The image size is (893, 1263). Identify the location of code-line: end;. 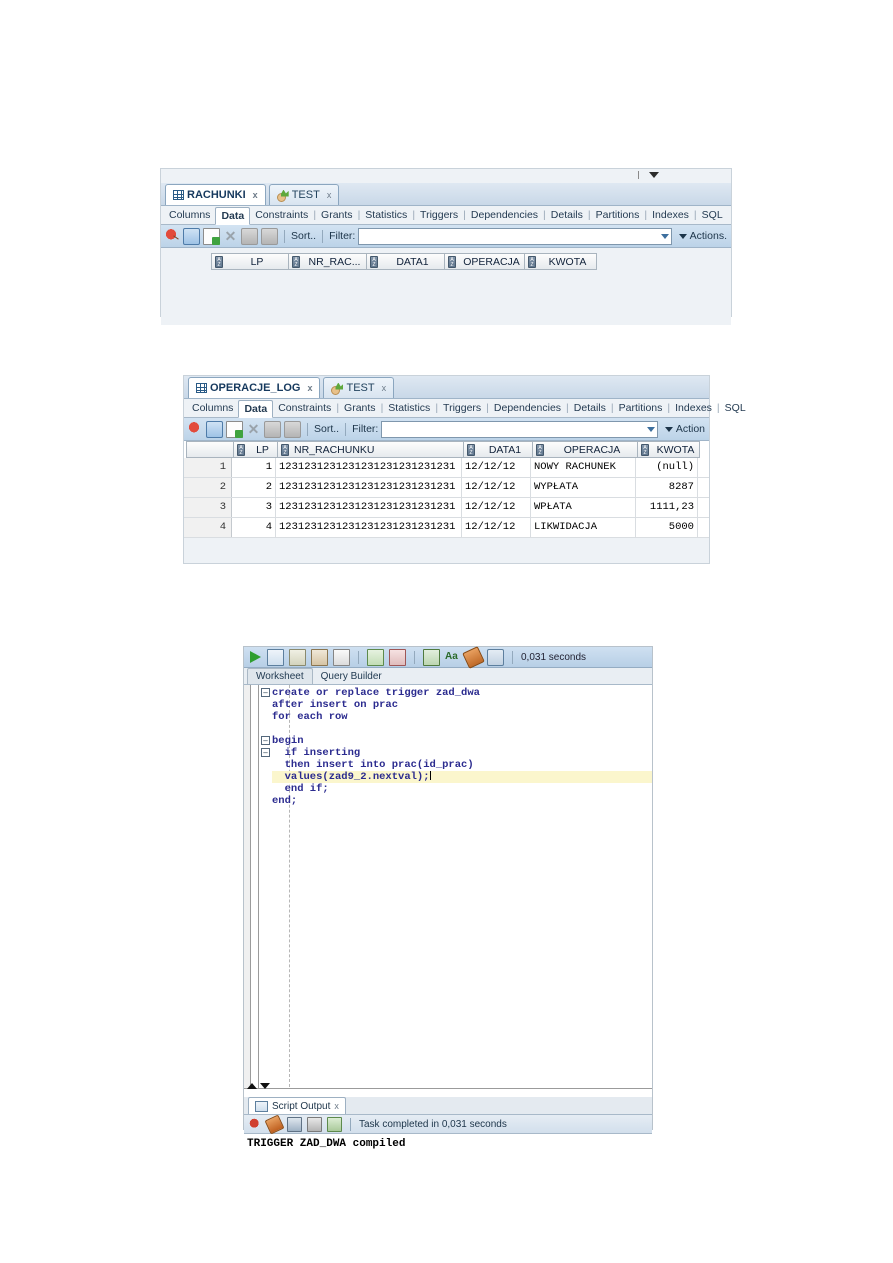
(462, 801).